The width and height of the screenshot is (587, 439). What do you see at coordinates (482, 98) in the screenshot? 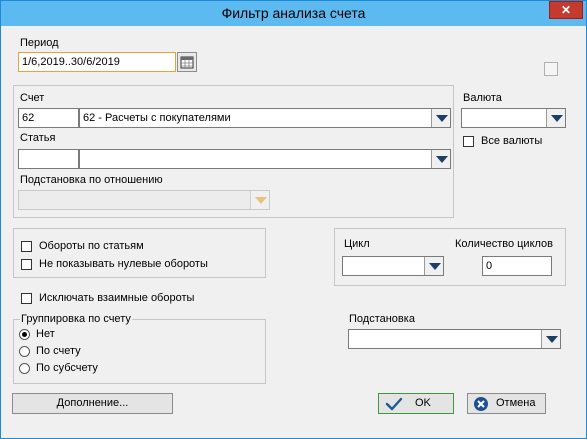
I see `currency-label: Валюта` at bounding box center [482, 98].